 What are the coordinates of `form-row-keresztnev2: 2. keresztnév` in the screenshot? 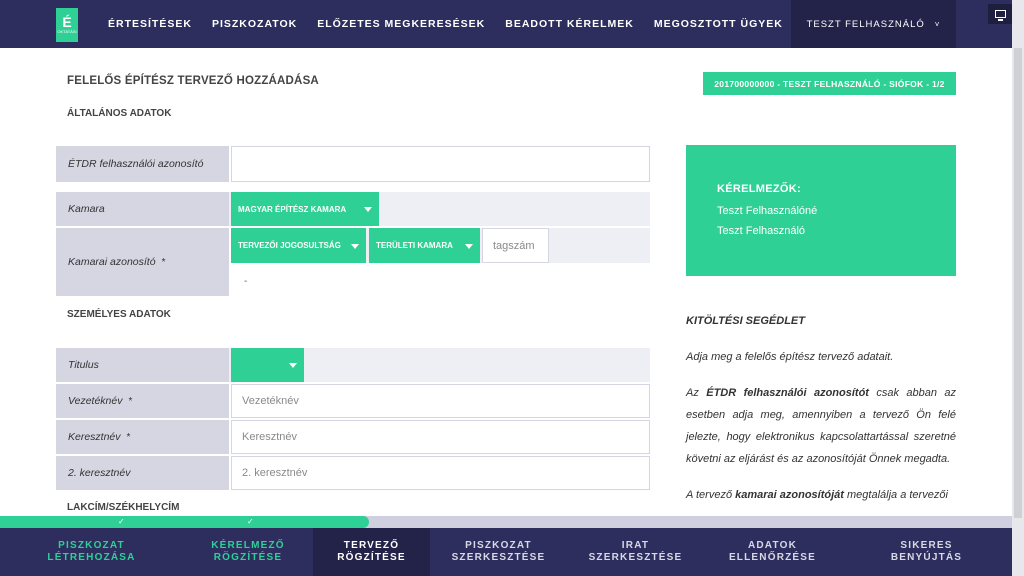 It's located at (353, 473).